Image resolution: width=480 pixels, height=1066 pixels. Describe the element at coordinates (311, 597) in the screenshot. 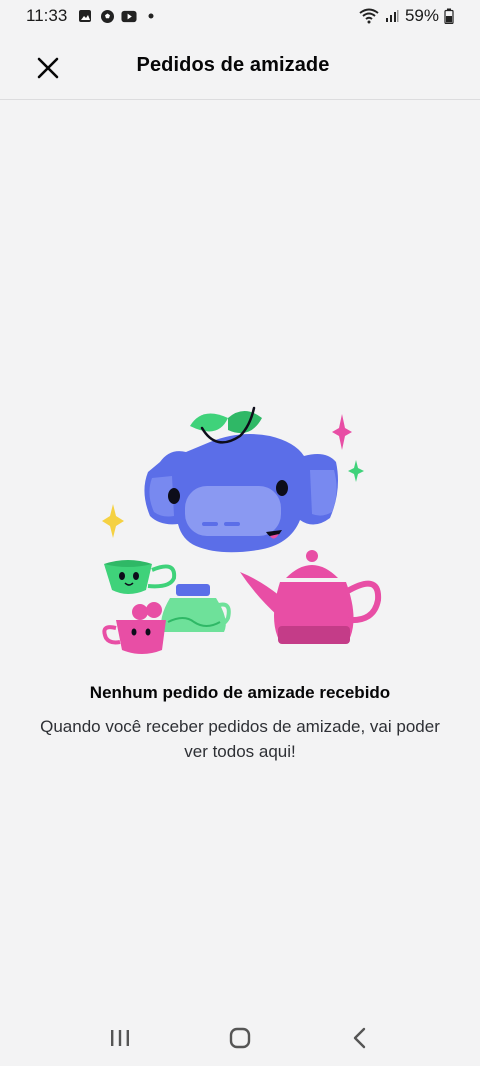

I see `pink-teapot` at that location.